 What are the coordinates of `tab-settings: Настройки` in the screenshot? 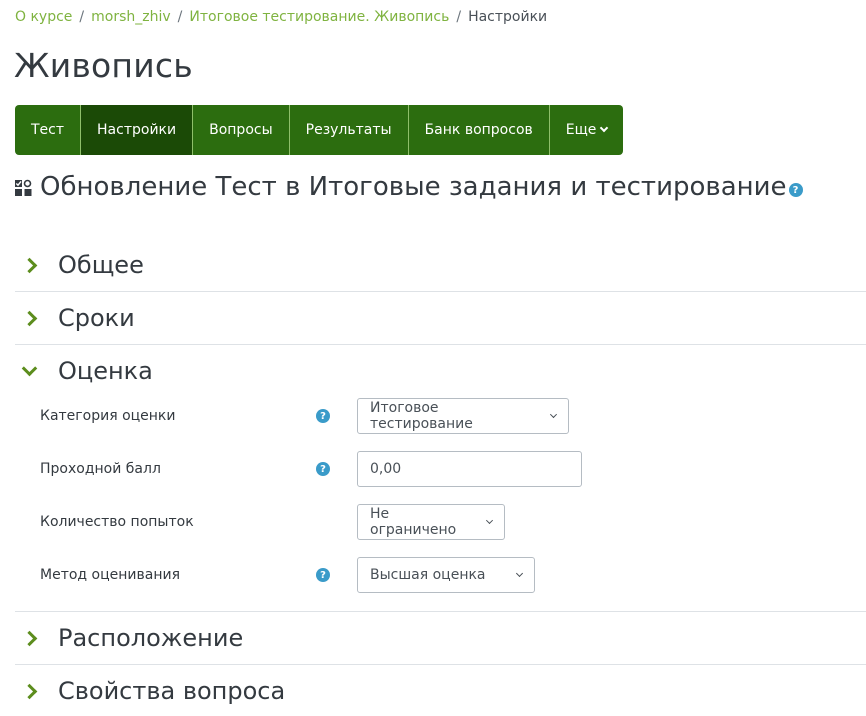 It's located at (137, 130).